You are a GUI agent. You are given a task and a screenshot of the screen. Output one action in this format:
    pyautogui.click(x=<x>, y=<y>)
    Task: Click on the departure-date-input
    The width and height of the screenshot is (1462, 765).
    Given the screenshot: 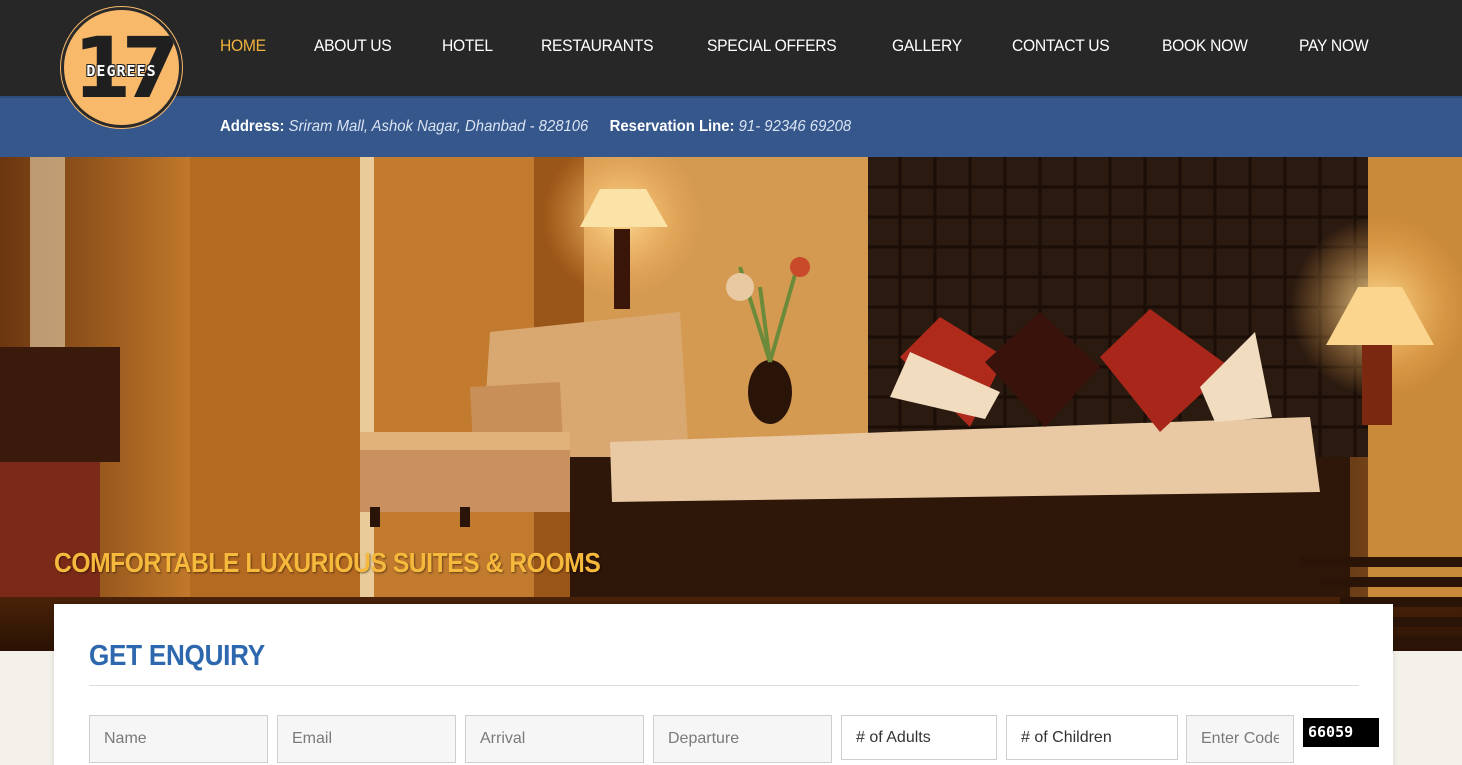 What is the action you would take?
    pyautogui.click(x=742, y=739)
    